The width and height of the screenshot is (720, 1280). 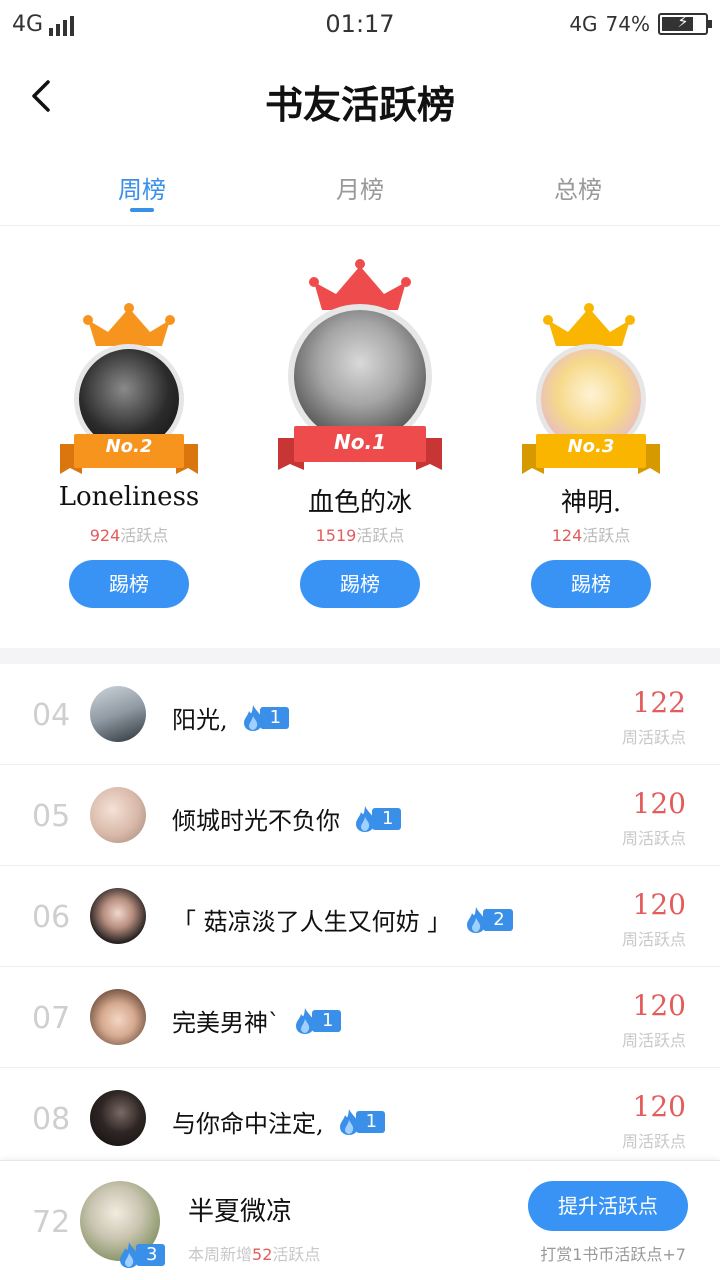 I want to click on weekly-gain-text: 本周新增52活跃点, so click(x=254, y=1254).